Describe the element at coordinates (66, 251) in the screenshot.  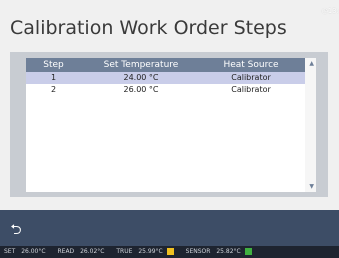
I see `read-label: READ` at that location.